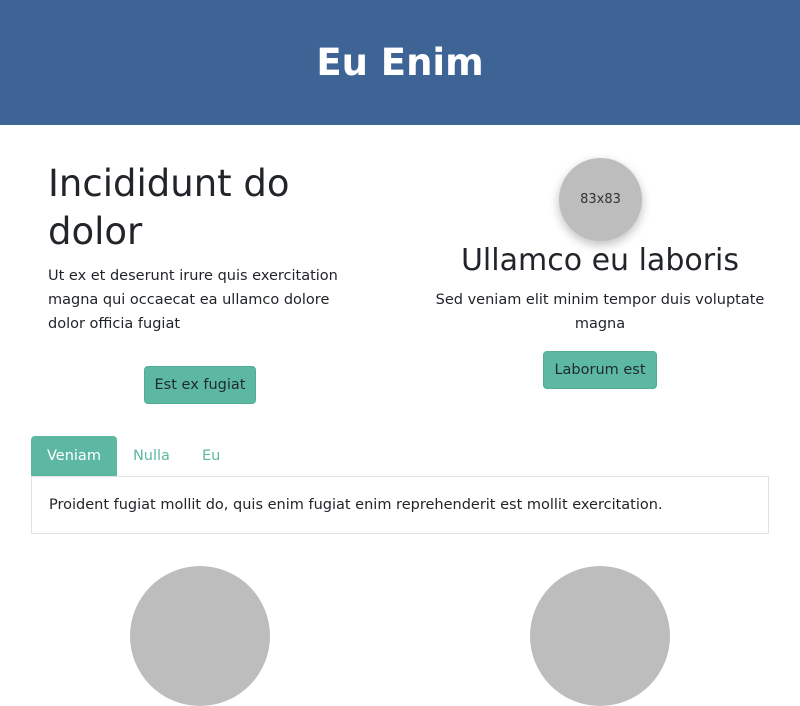  What do you see at coordinates (211, 456) in the screenshot?
I see `tab-eu: Eu` at bounding box center [211, 456].